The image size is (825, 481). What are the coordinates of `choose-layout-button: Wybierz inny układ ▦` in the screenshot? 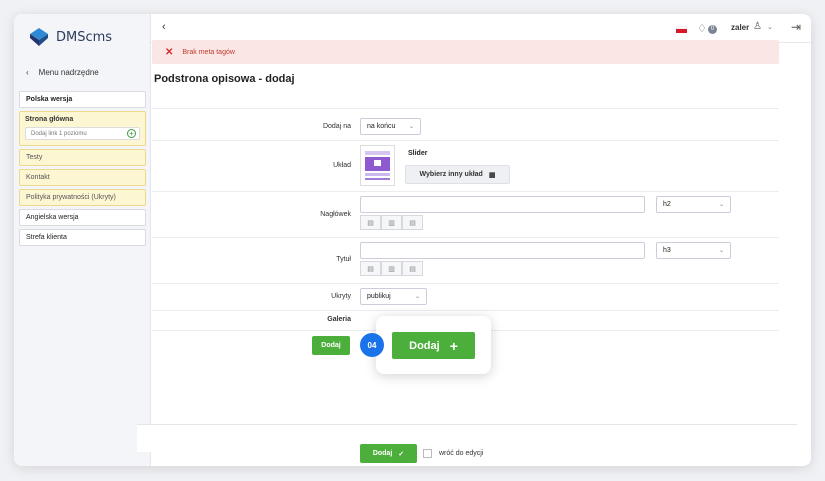 It's located at (457, 174).